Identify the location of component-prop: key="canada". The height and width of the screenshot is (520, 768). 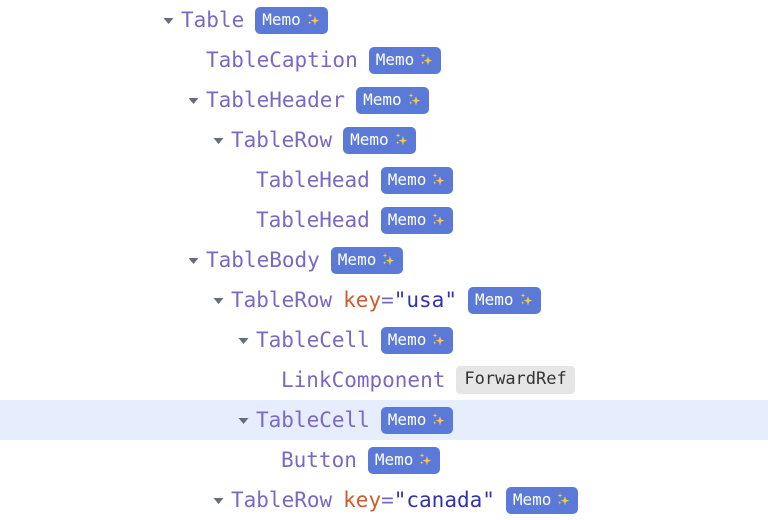
(419, 499).